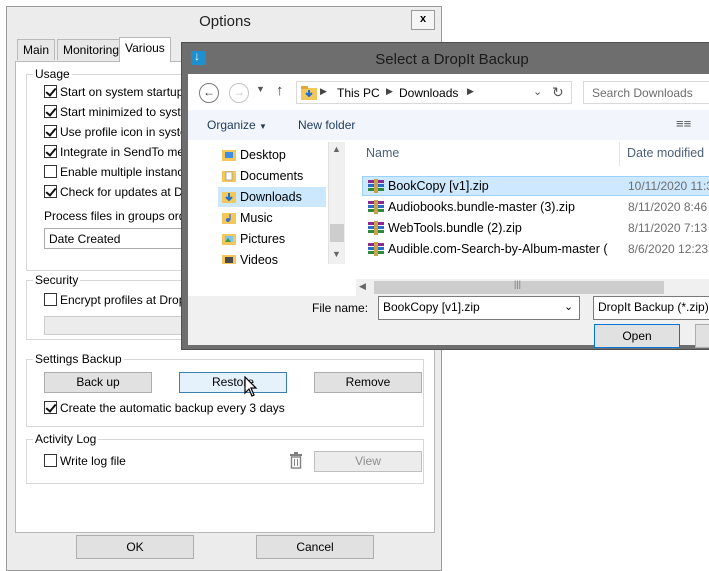  Describe the element at coordinates (665, 153) in the screenshot. I see `column-header-date-modified: Date modified` at that location.